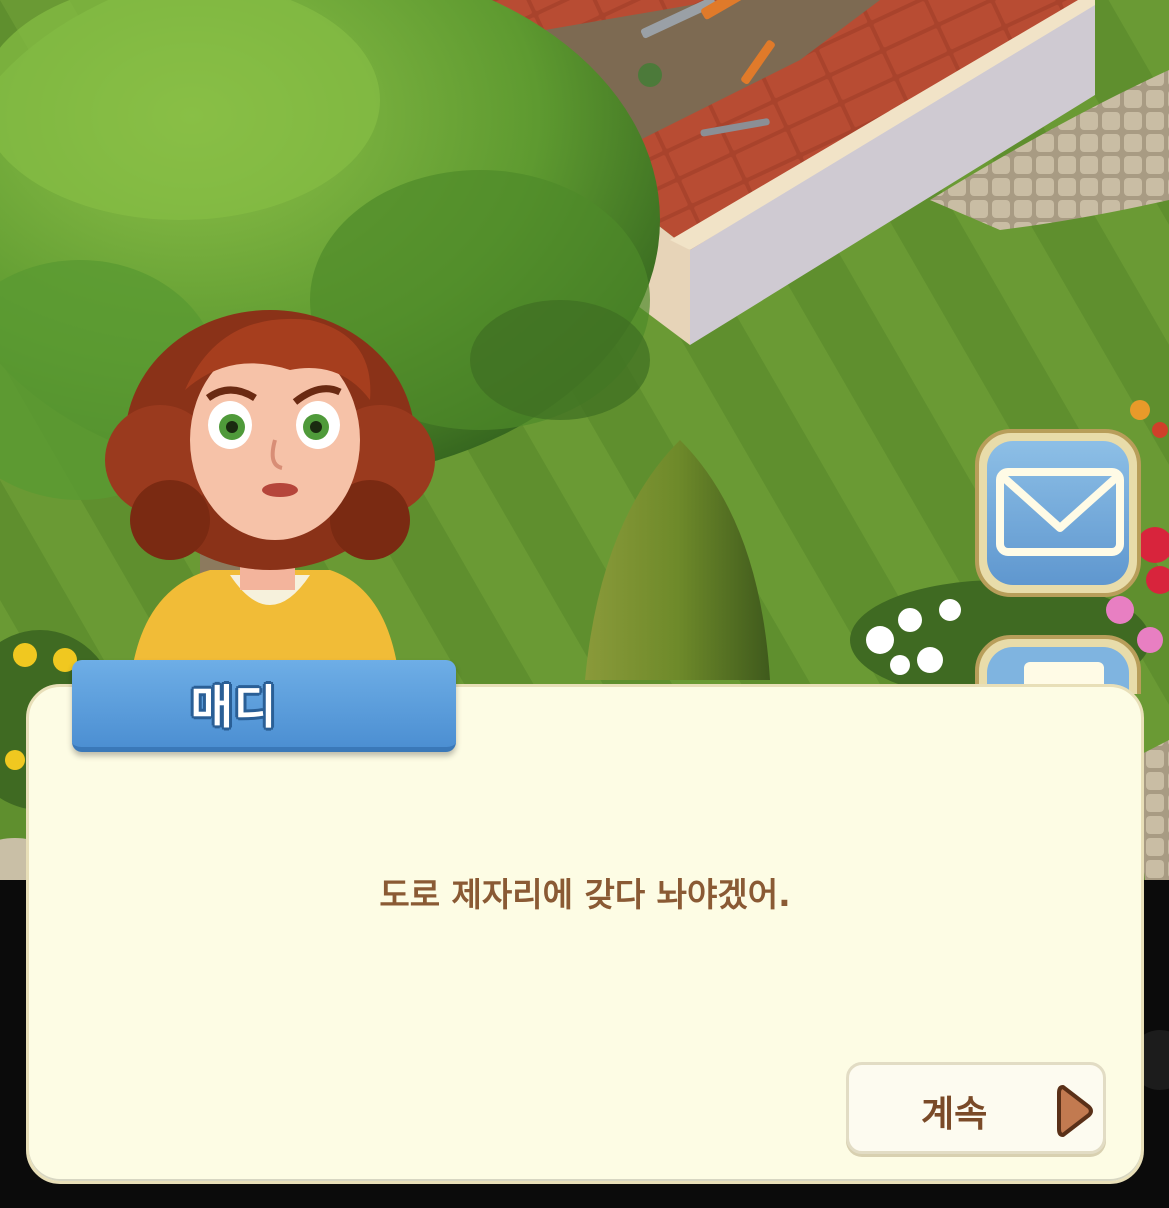  I want to click on play-arrow-icon, so click(1075, 1111).